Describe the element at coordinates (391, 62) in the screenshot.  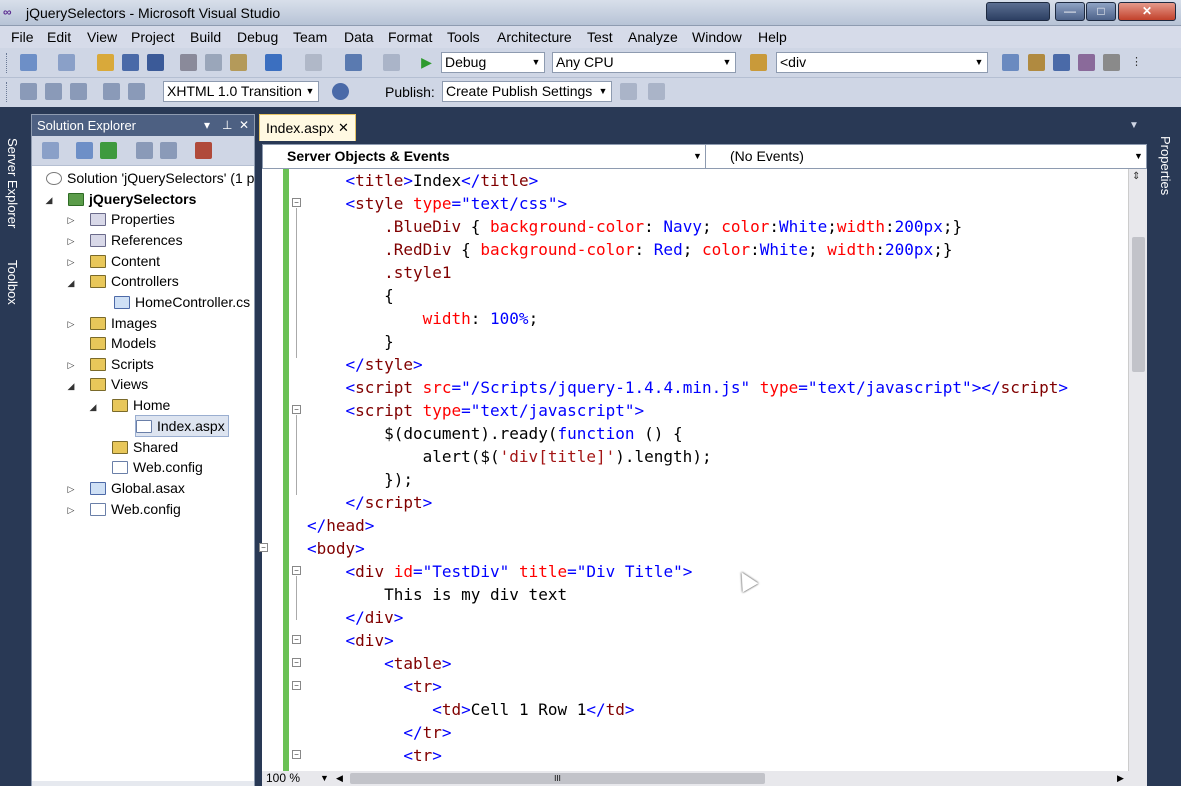
I see `navigate-forward-icon` at that location.